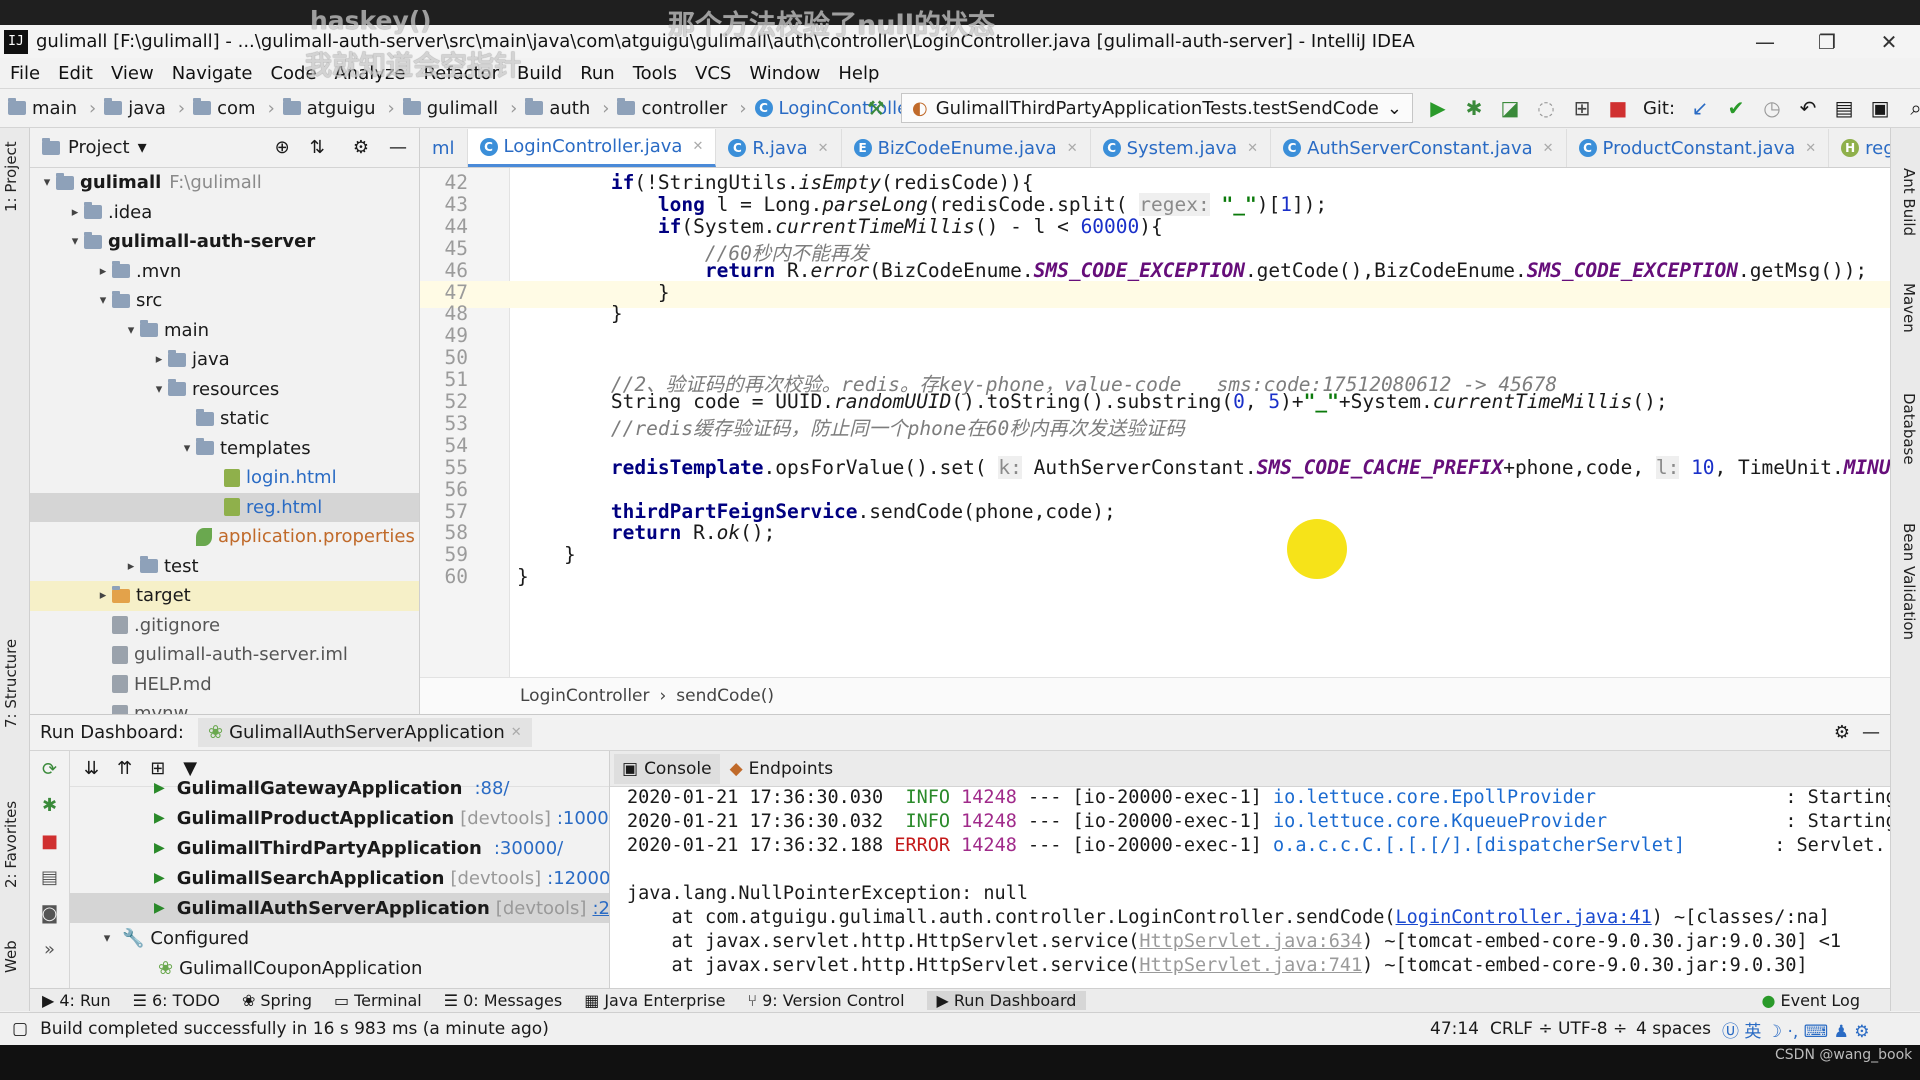  What do you see at coordinates (1673, 1029) in the screenshot?
I see `indent-setting: 4 spaces` at bounding box center [1673, 1029].